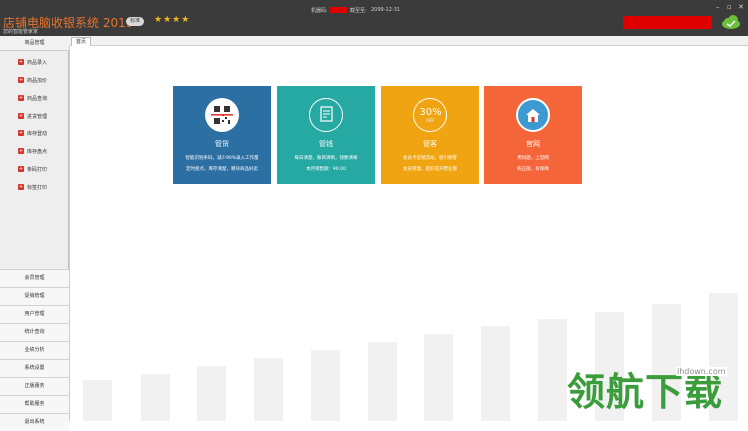  I want to click on nav-exit: 退出系统, so click(34, 422).